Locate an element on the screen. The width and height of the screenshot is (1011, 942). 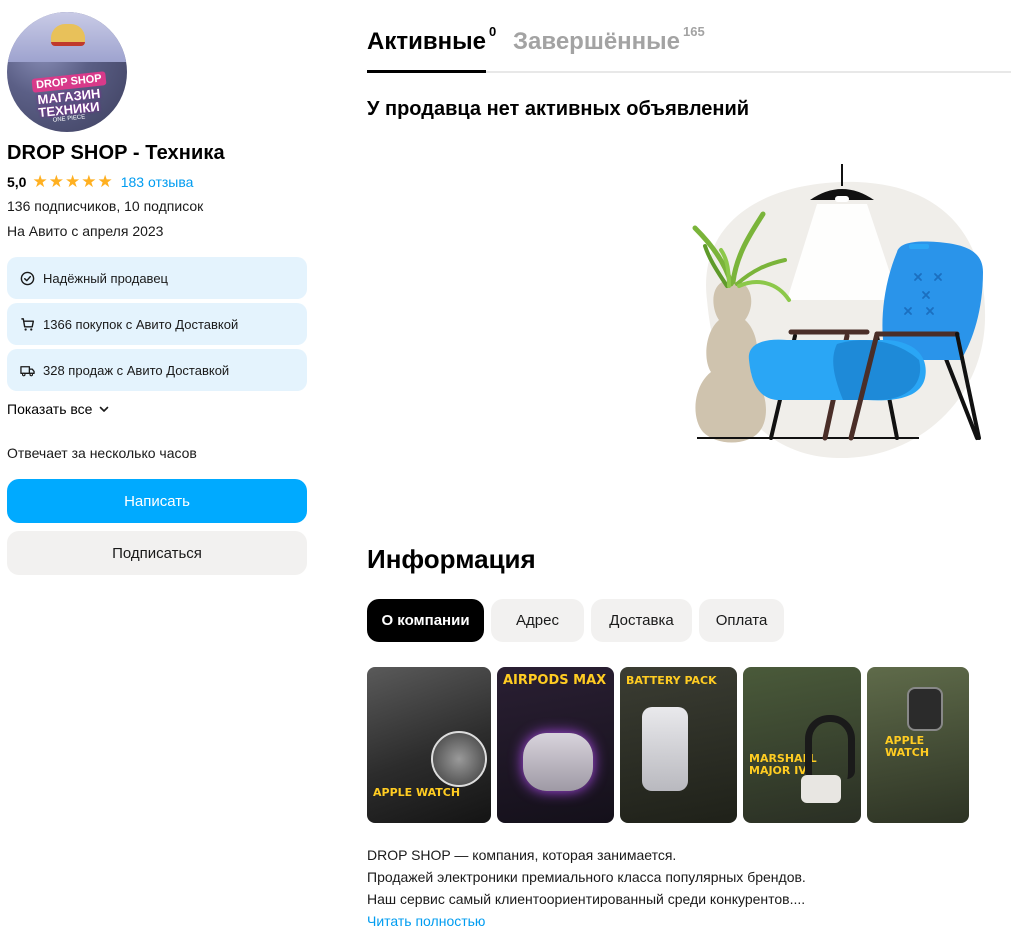
chip-delivery: Доставка is located at coordinates (641, 620).